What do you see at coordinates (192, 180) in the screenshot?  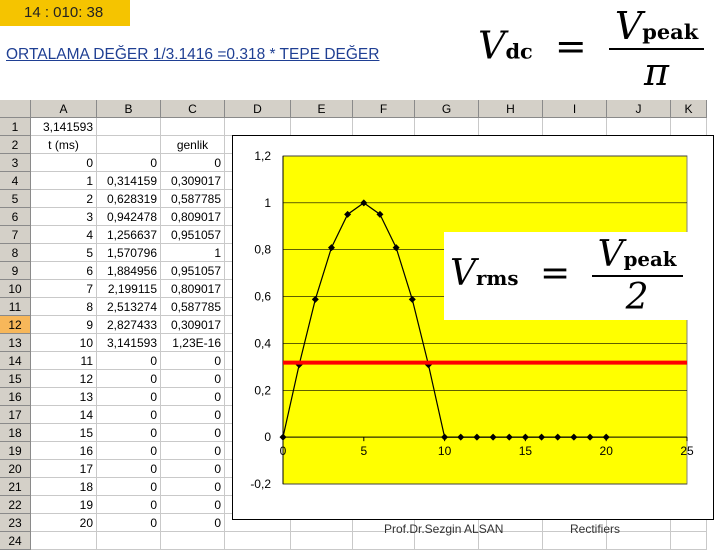 I see `cell-c: 0,309017` at bounding box center [192, 180].